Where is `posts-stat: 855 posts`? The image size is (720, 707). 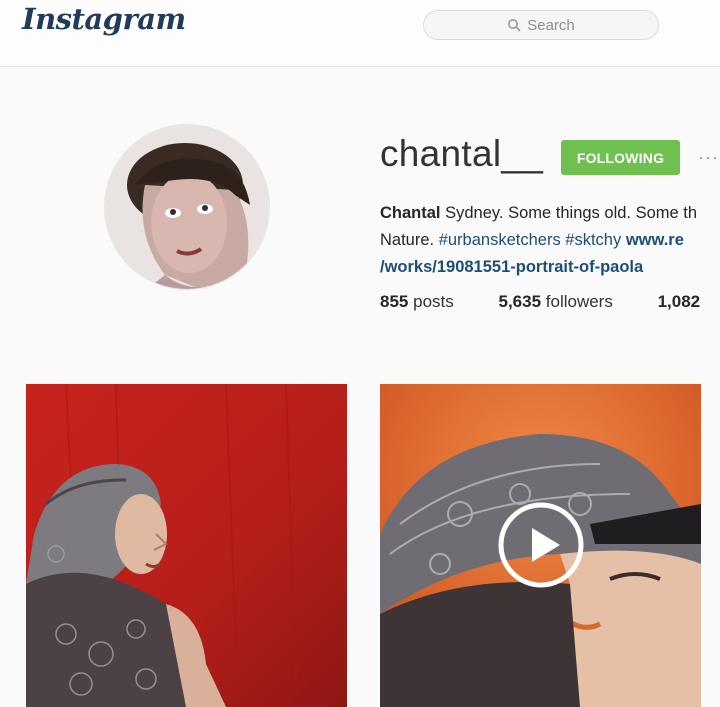 posts-stat: 855 posts is located at coordinates (417, 302).